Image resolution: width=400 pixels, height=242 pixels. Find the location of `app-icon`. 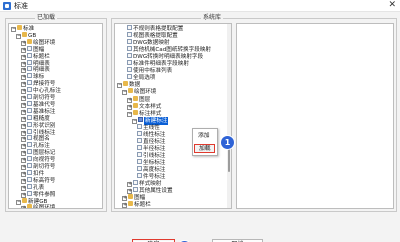

app-icon is located at coordinates (7, 6).